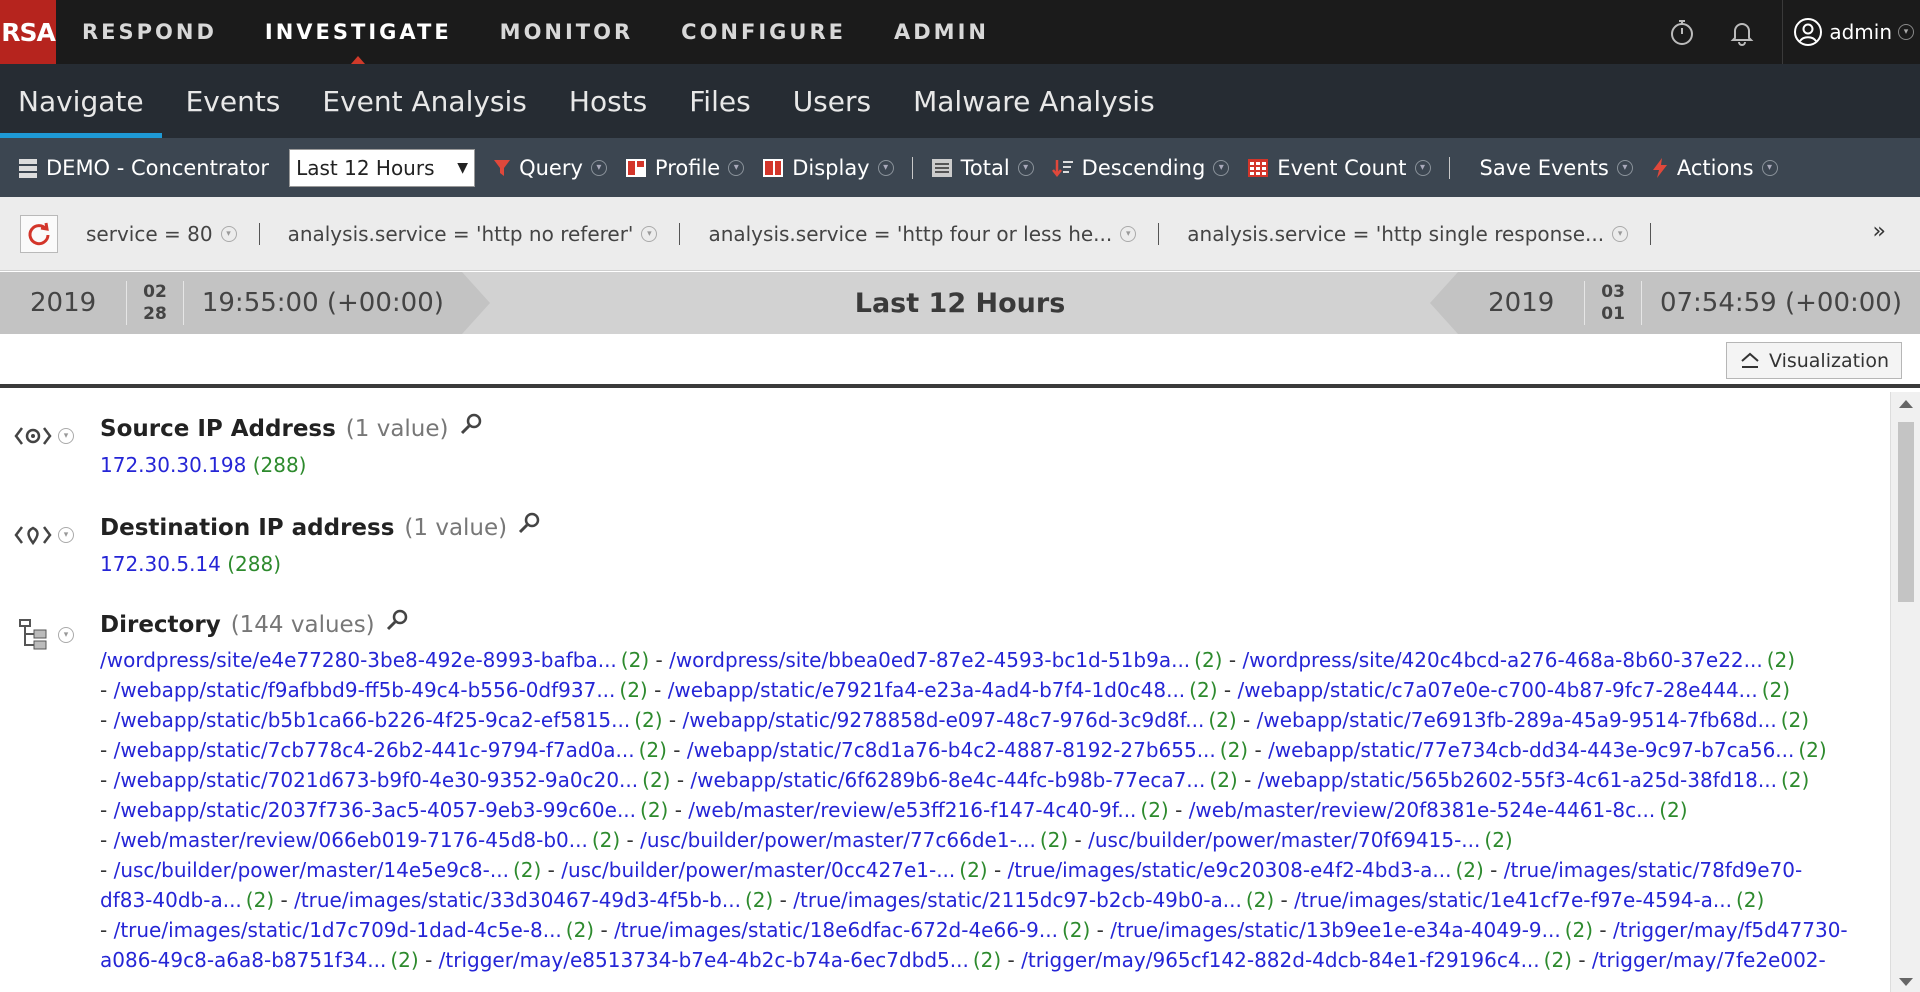  I want to click on tab-malware-analysis: Malware Analysis, so click(1034, 101).